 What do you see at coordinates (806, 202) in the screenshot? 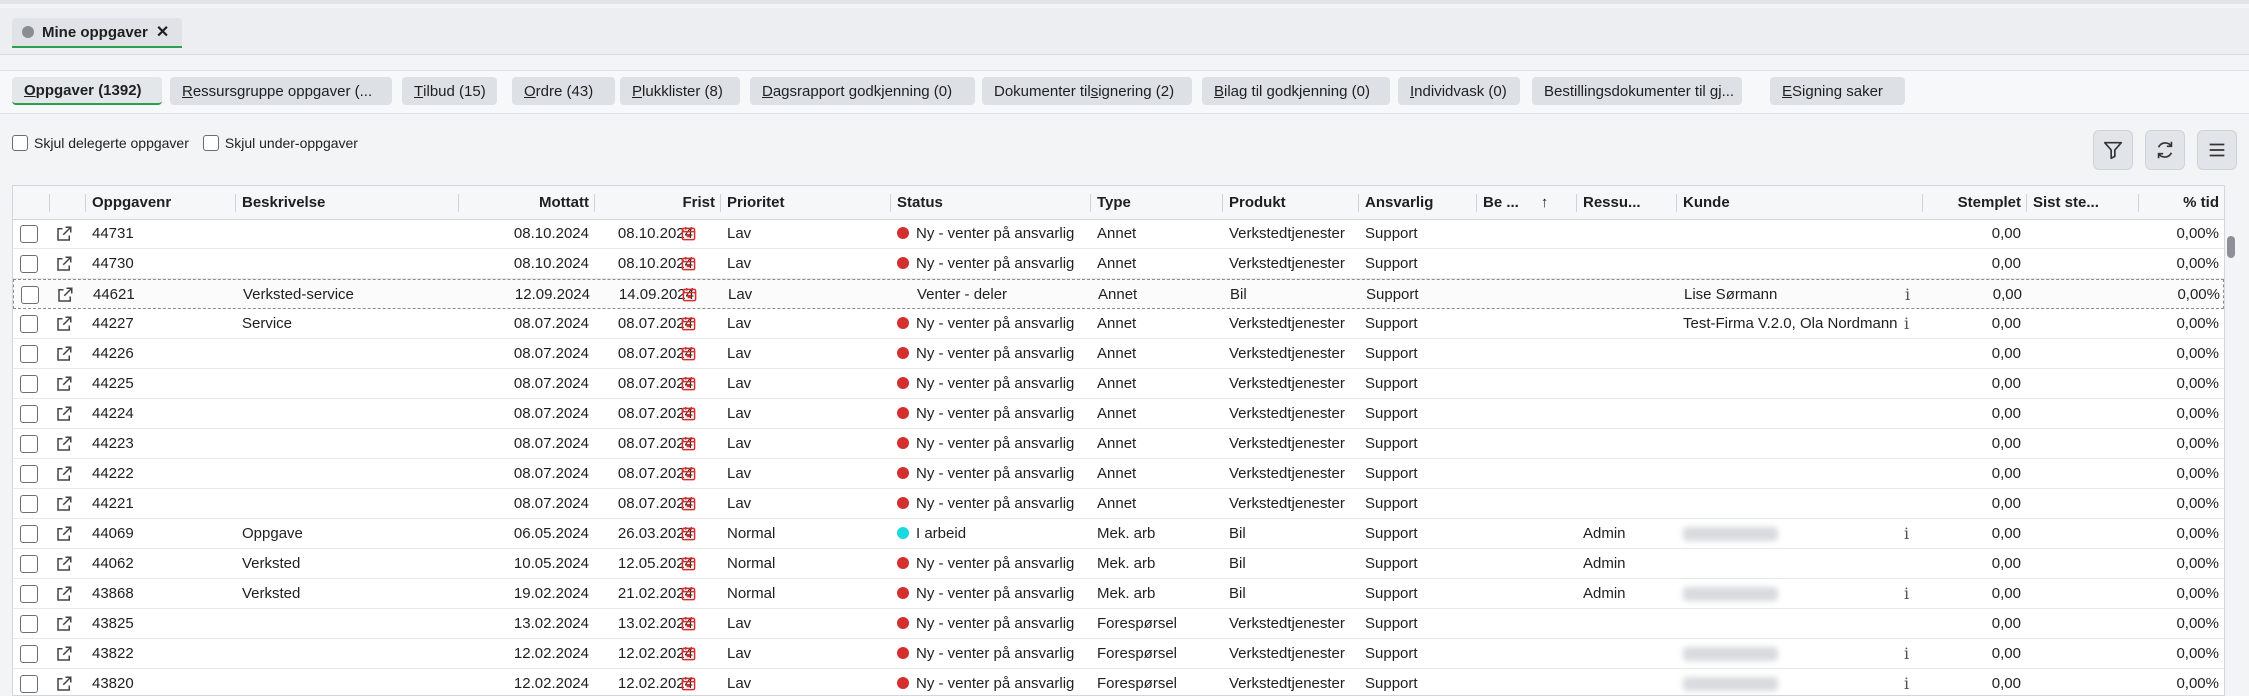
I see `column-header-prioritet: Prioritet` at bounding box center [806, 202].